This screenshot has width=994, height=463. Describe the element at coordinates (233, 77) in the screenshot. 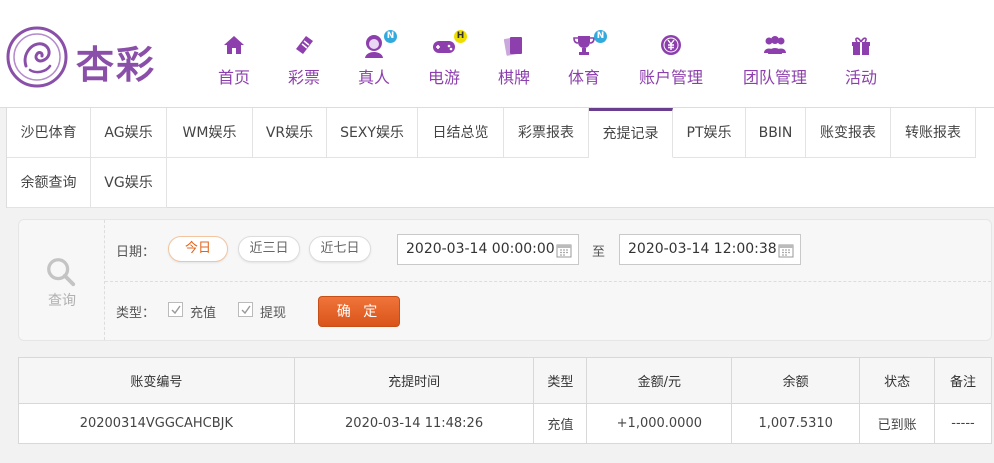

I see `nav-label: 首页` at that location.